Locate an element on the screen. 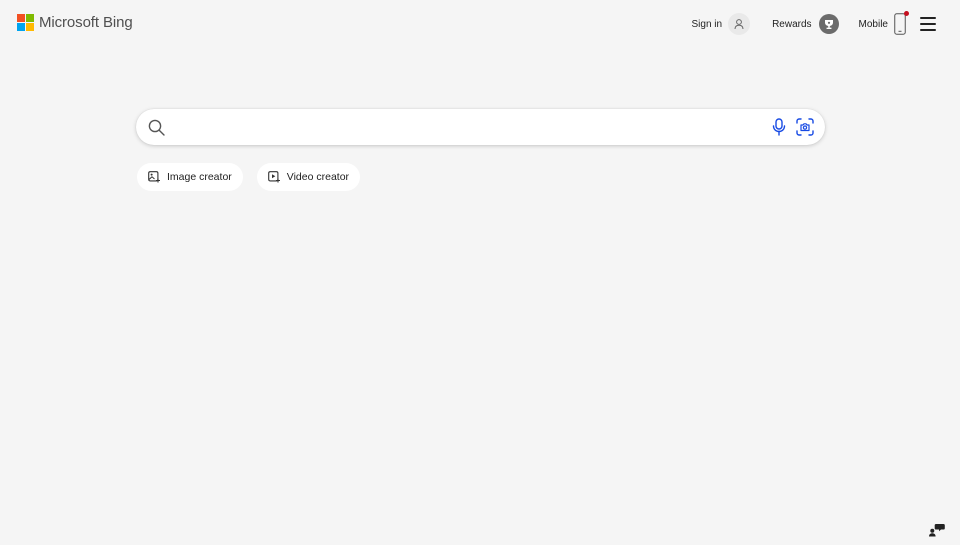 The image size is (960, 545). video-creator-button: Video creator is located at coordinates (308, 177).